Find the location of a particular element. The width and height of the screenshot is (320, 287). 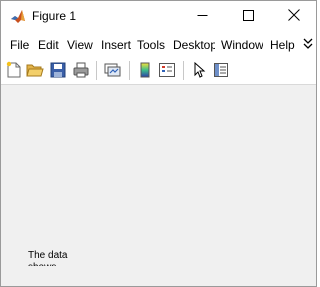

edit-plot-icon is located at coordinates (199, 70).